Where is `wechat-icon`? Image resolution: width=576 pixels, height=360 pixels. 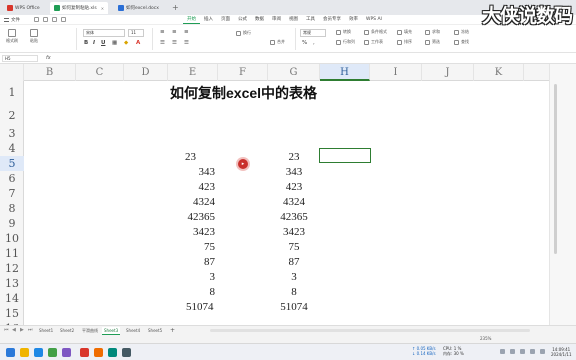 wechat-icon is located at coordinates (52, 352).